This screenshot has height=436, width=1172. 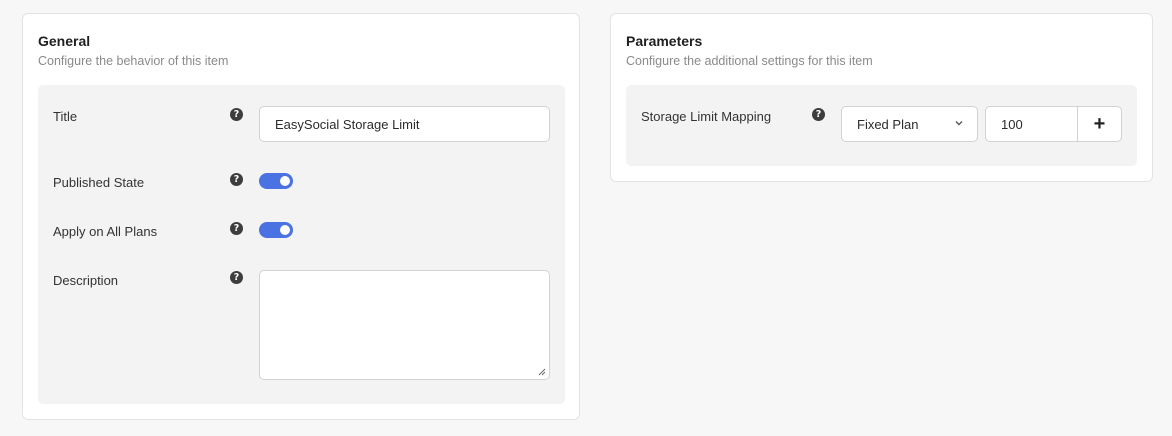 What do you see at coordinates (236, 179) in the screenshot?
I see `published-help-icon: ?` at bounding box center [236, 179].